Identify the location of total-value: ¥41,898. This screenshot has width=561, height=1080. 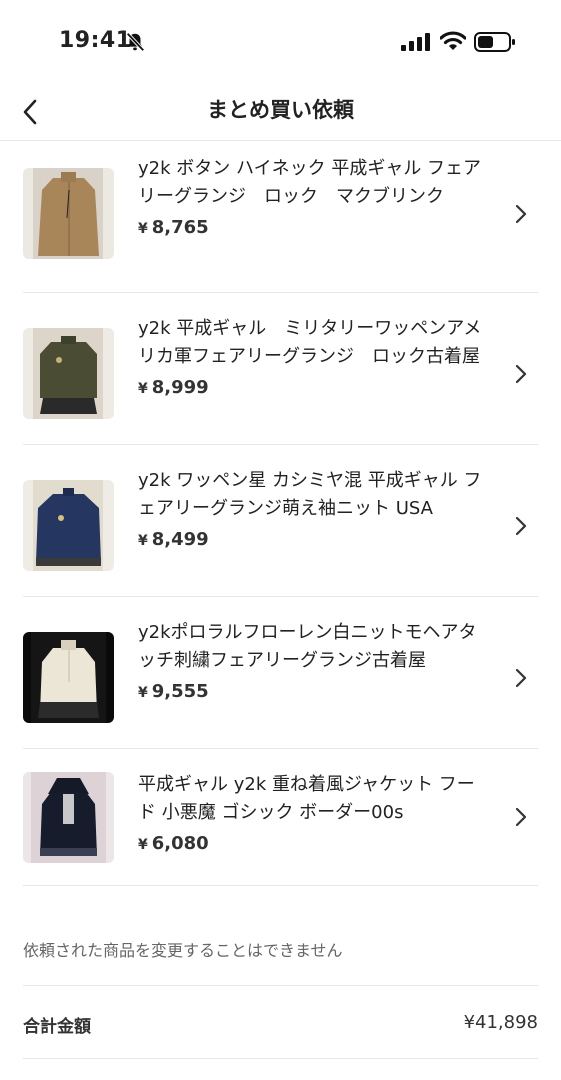
(500, 1022).